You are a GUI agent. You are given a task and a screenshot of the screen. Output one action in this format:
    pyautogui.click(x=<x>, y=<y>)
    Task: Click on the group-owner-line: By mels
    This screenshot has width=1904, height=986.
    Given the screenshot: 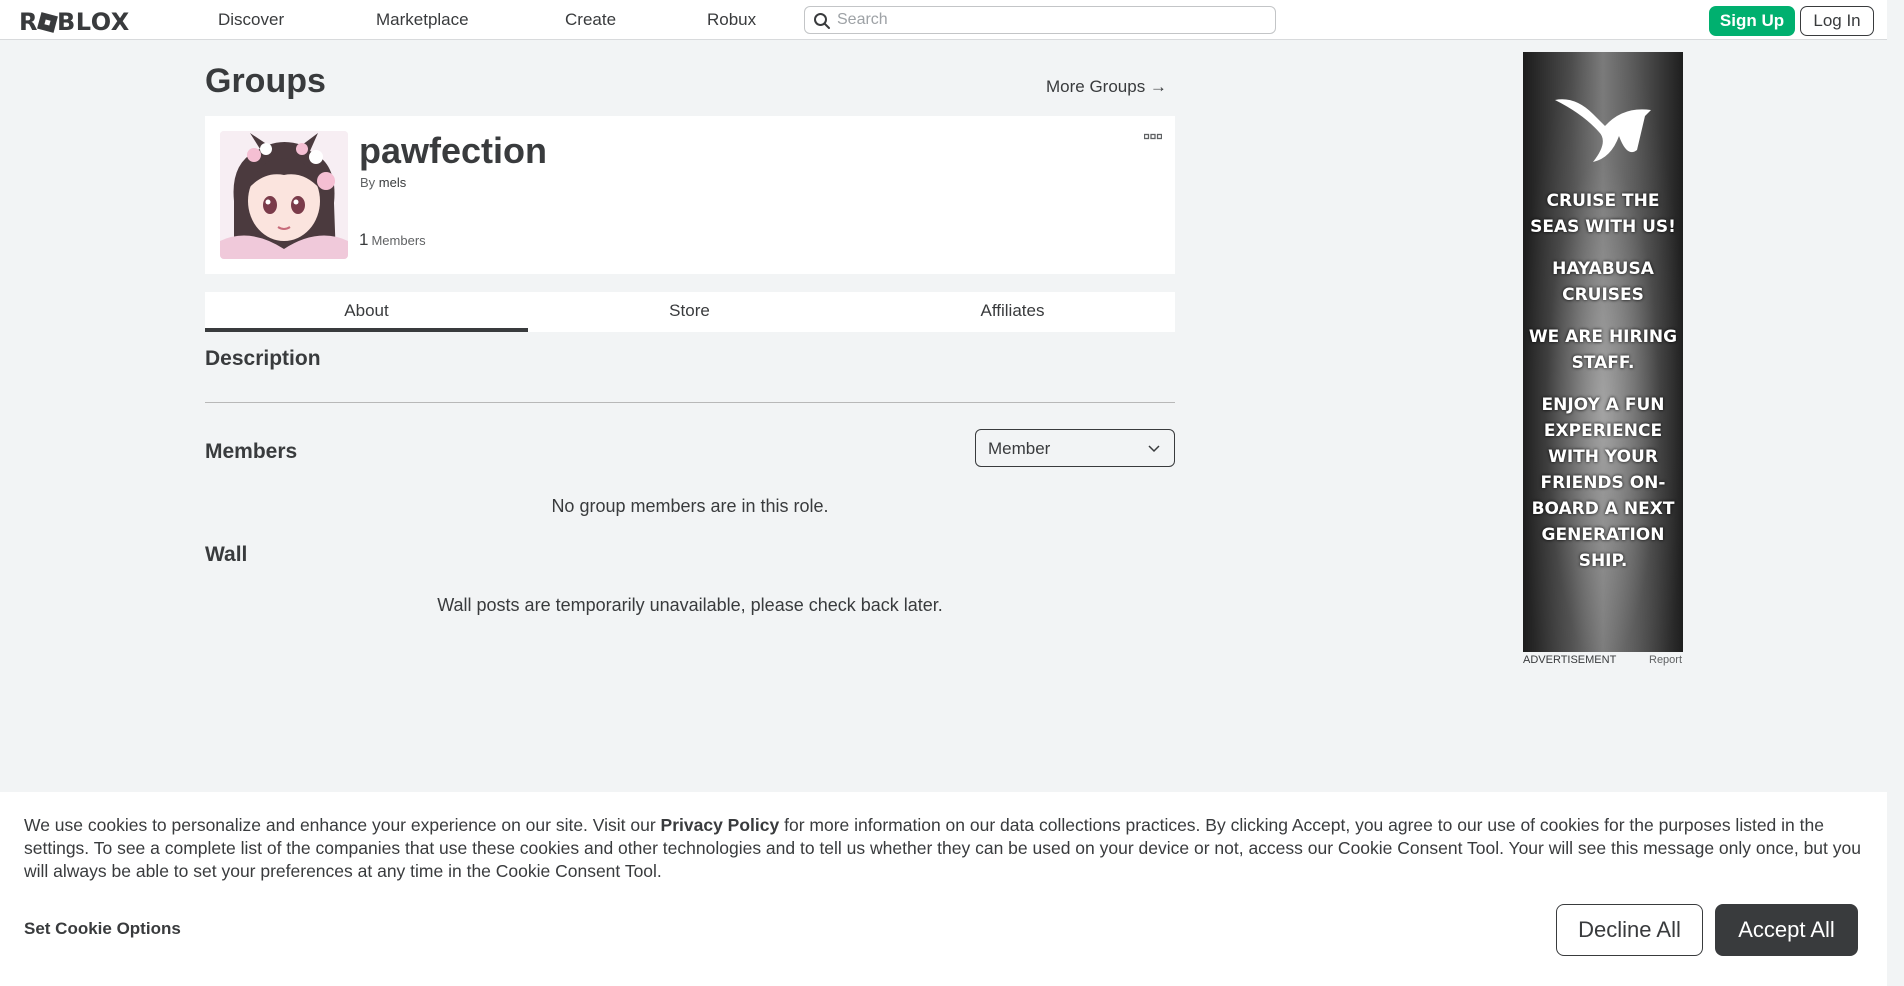 What is the action you would take?
    pyautogui.click(x=383, y=182)
    